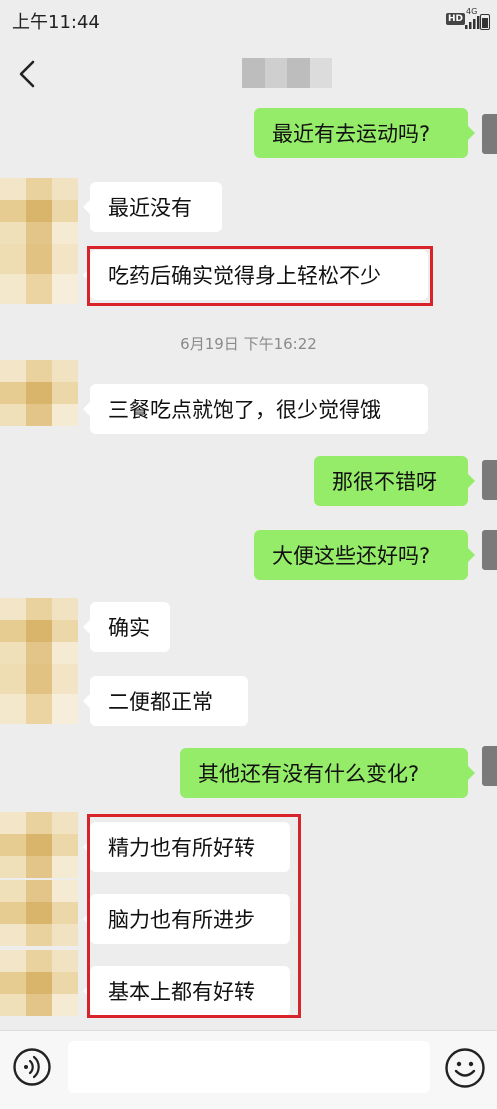 Image resolution: width=497 pixels, height=1109 pixels. I want to click on status-time: 上午11:44, so click(56, 22).